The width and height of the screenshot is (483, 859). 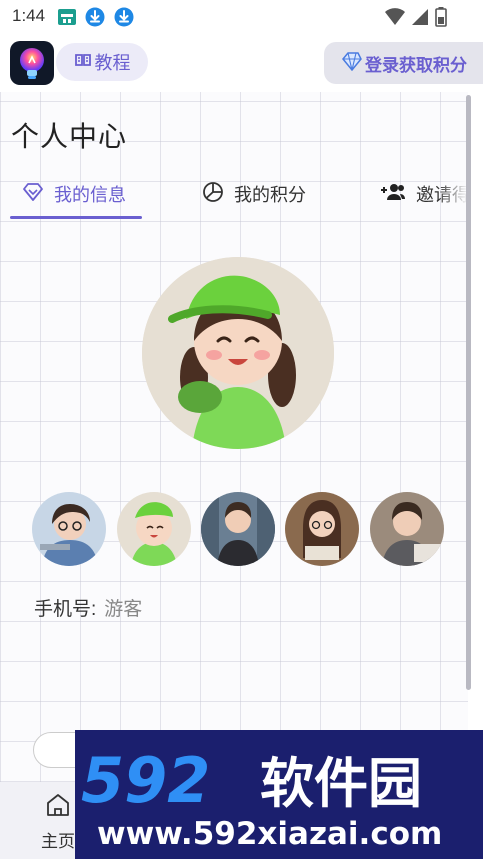 I want to click on phone-label: 手机号:, so click(x=65, y=609).